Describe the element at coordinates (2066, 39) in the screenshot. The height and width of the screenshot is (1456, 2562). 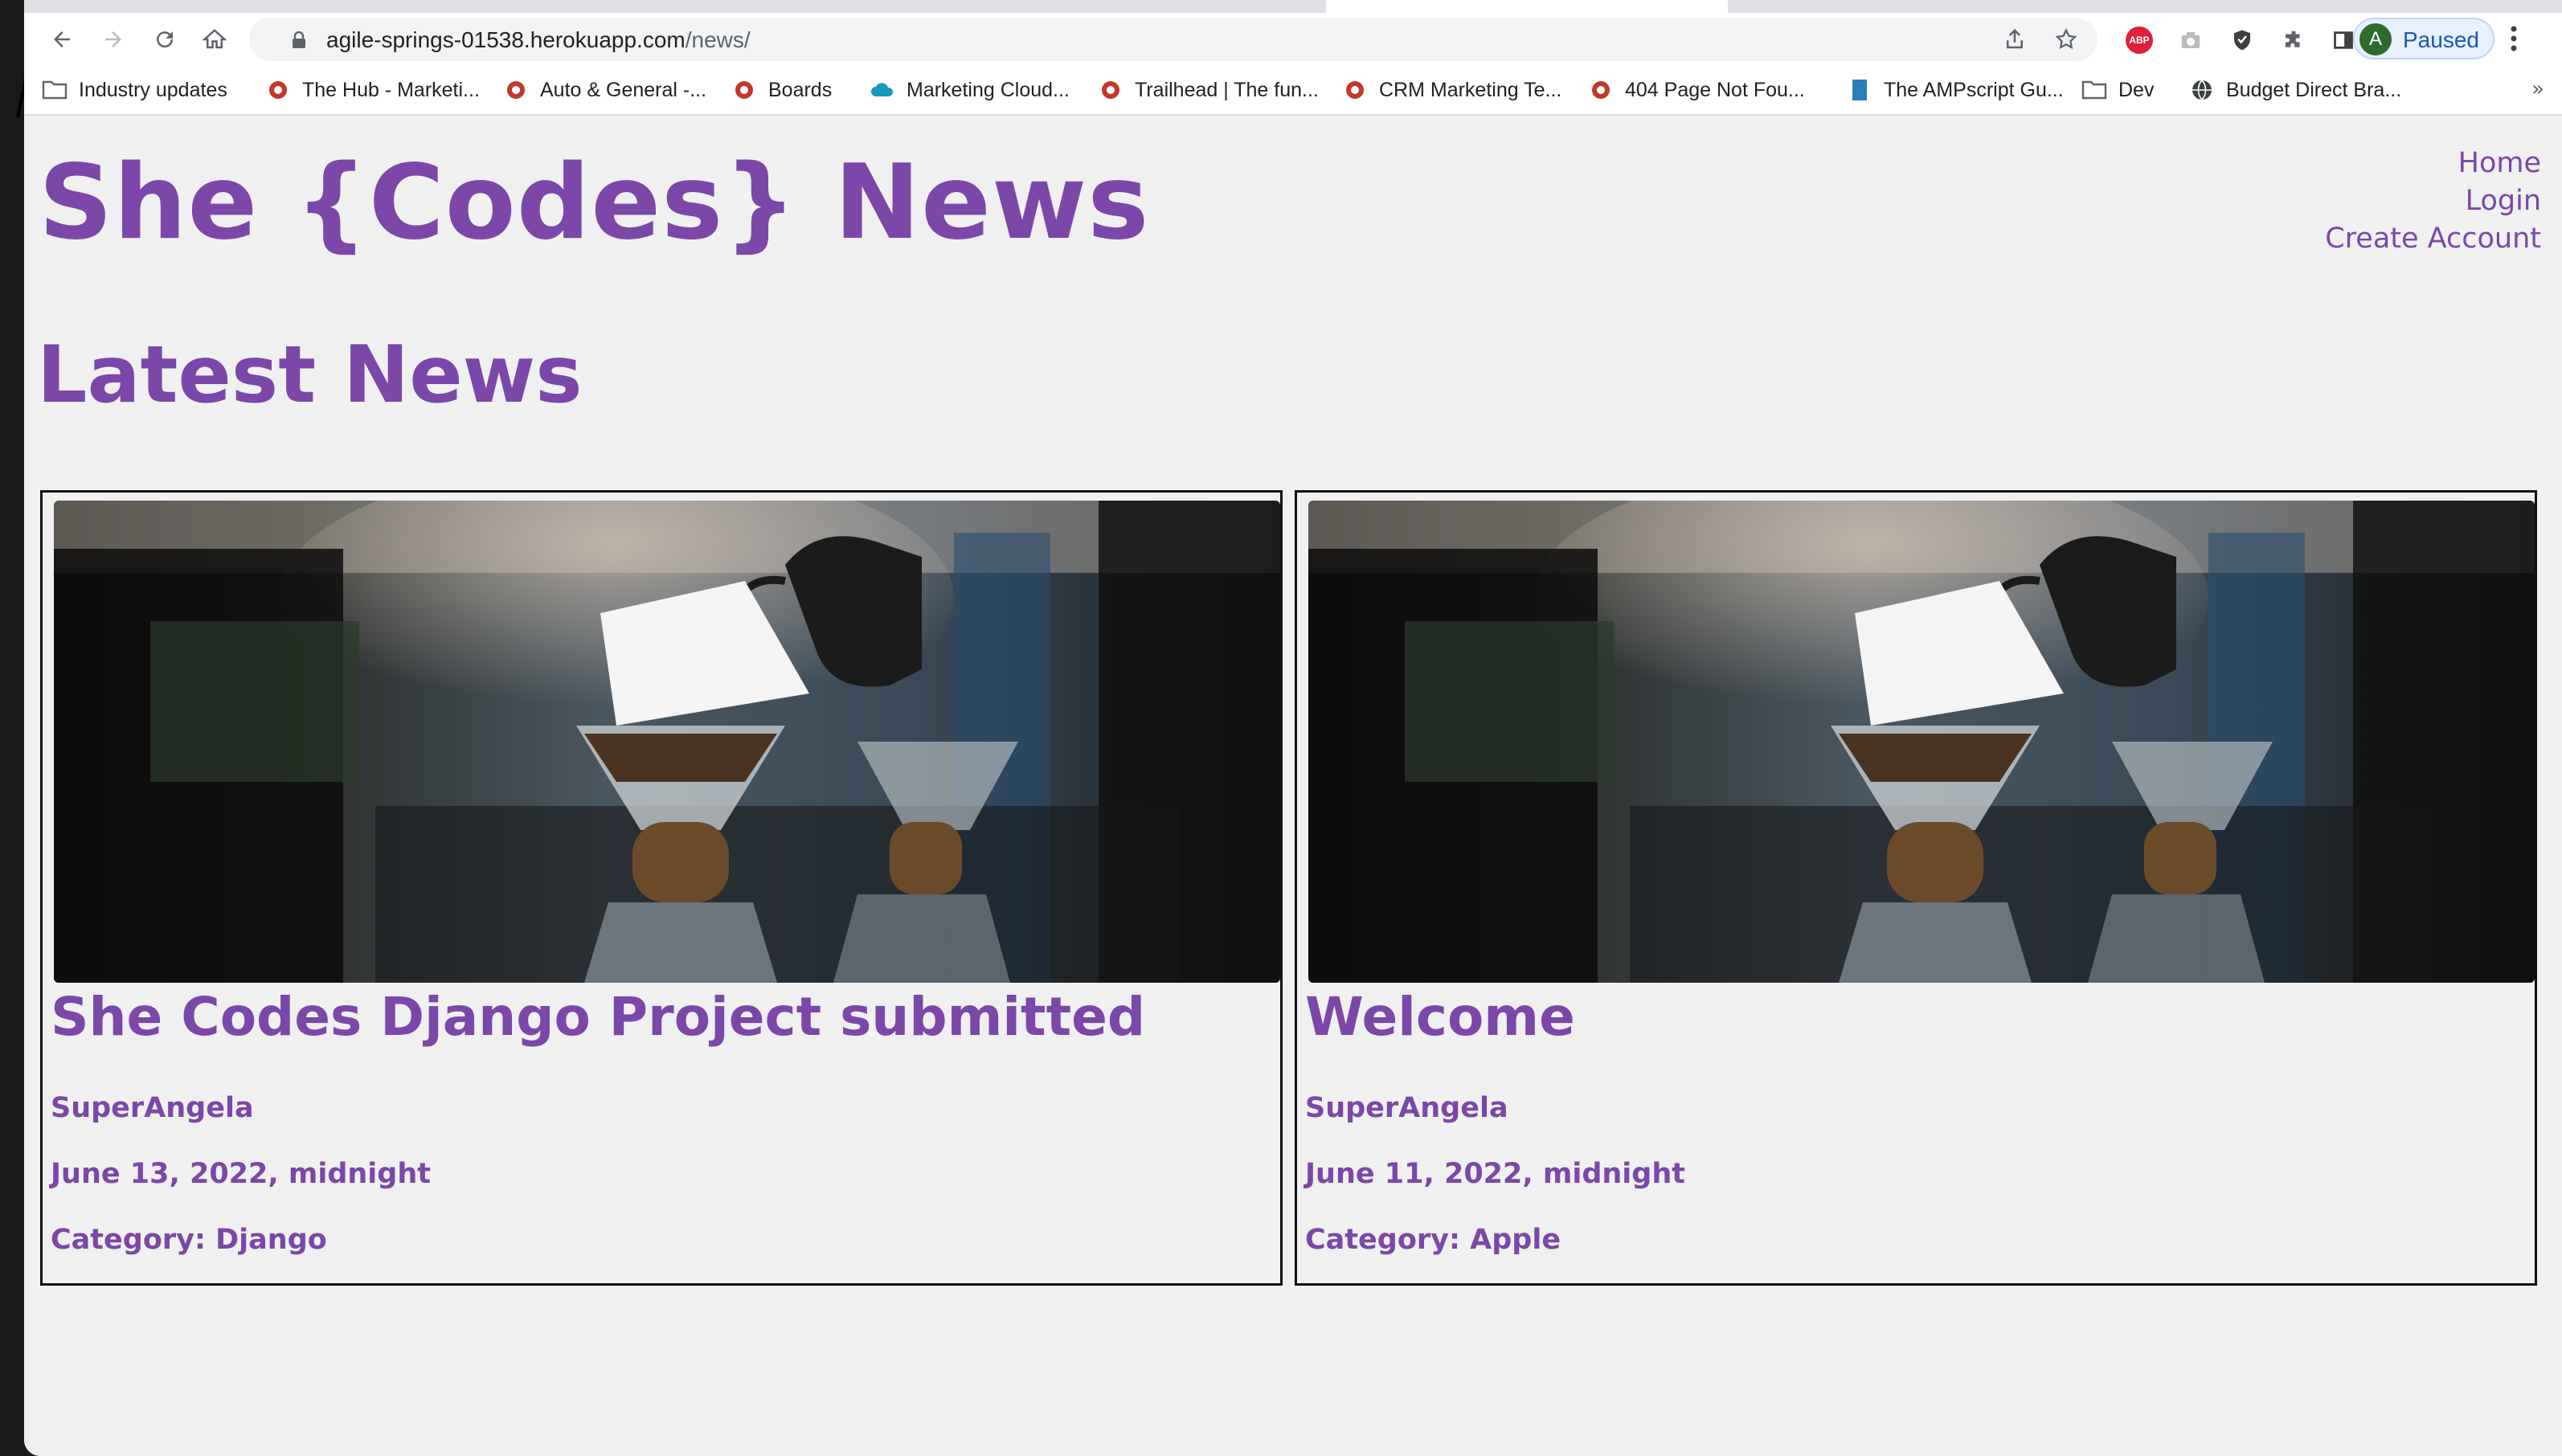
I see `bookmark-star-icon` at that location.